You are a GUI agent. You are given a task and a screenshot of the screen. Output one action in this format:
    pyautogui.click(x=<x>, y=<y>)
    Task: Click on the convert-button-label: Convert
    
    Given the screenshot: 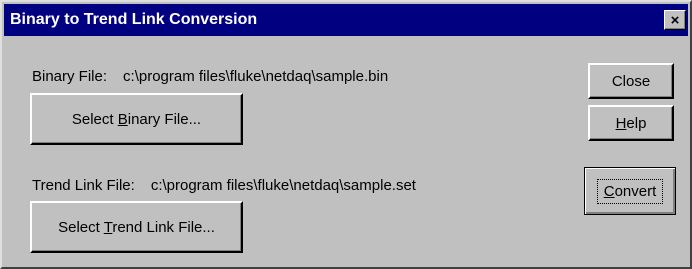 What is the action you would take?
    pyautogui.click(x=630, y=191)
    